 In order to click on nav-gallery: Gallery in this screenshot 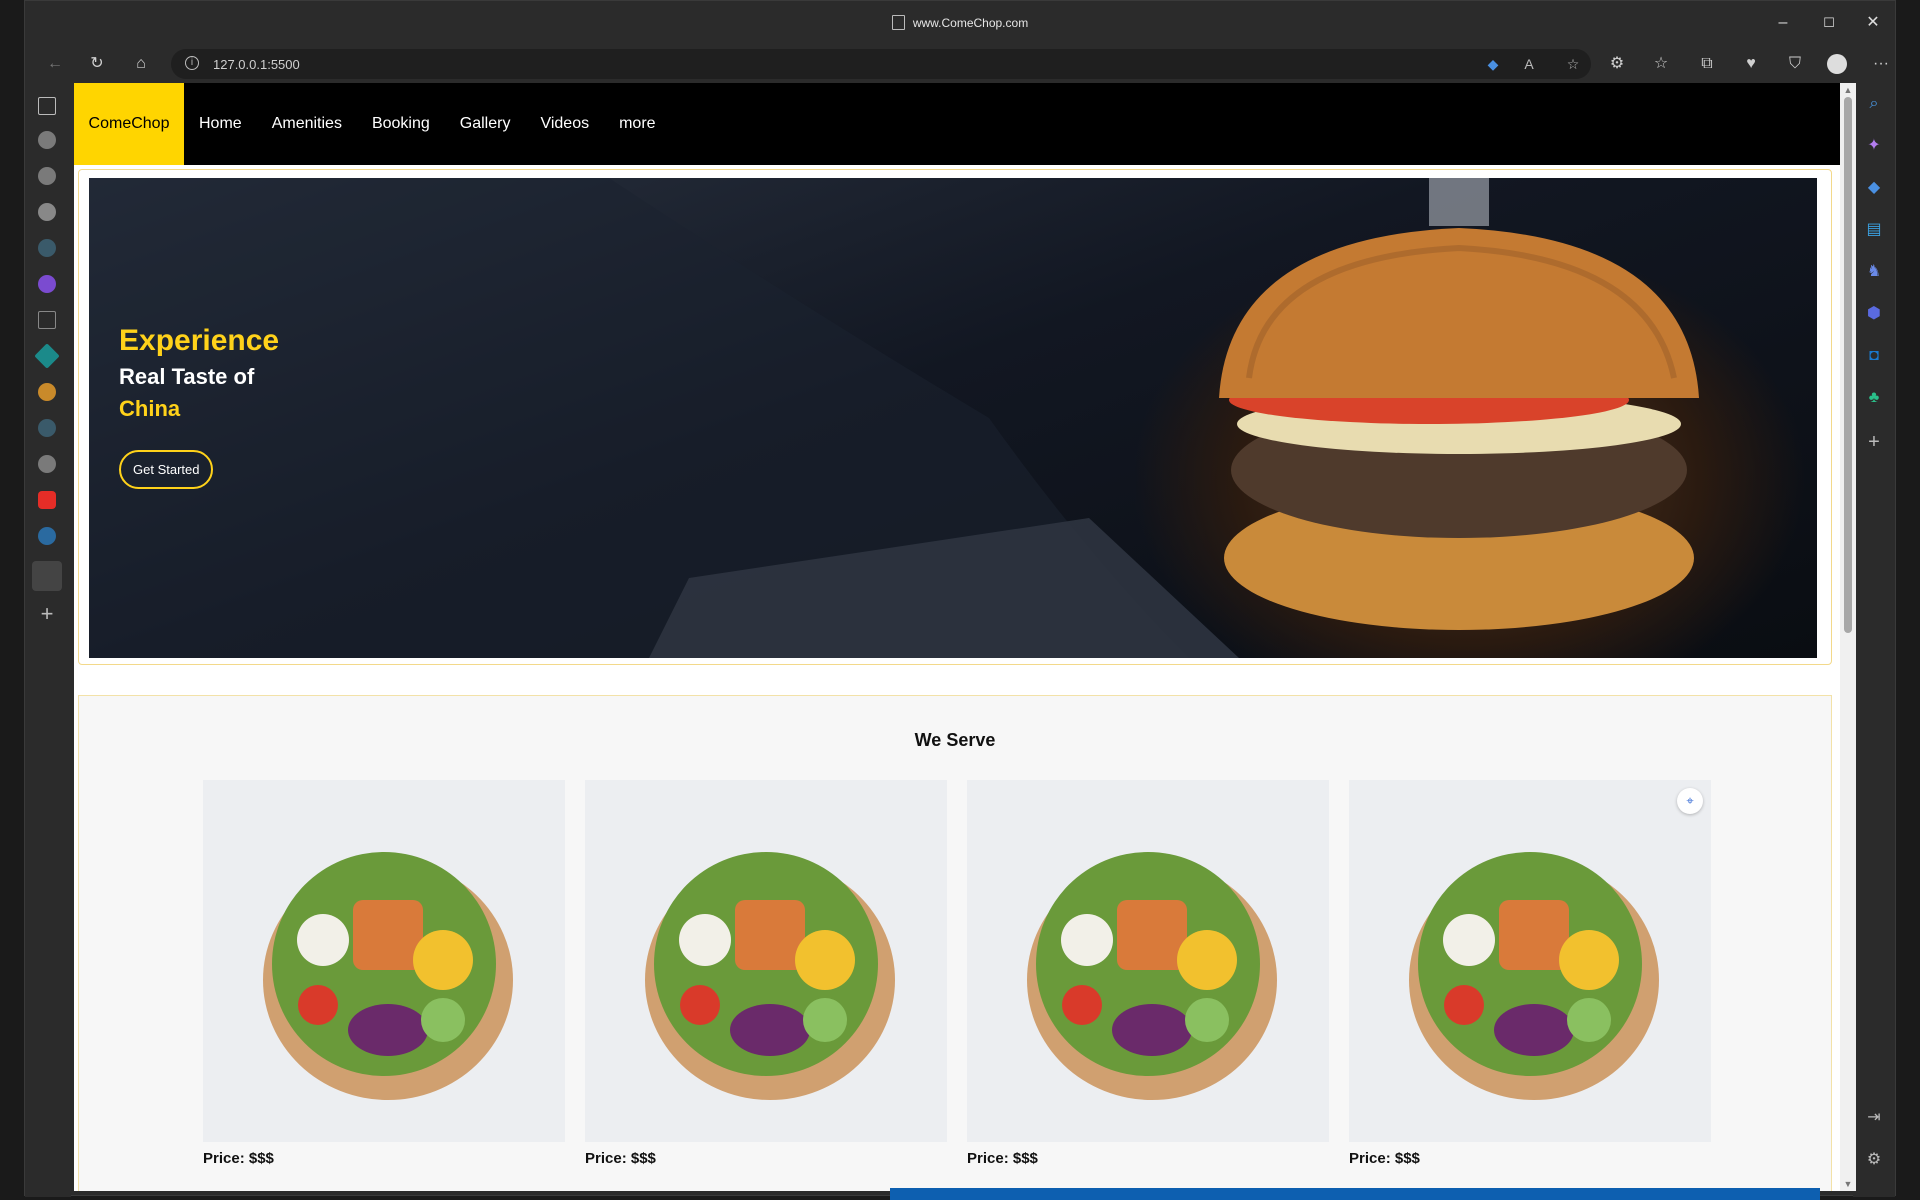, I will do `click(485, 124)`.